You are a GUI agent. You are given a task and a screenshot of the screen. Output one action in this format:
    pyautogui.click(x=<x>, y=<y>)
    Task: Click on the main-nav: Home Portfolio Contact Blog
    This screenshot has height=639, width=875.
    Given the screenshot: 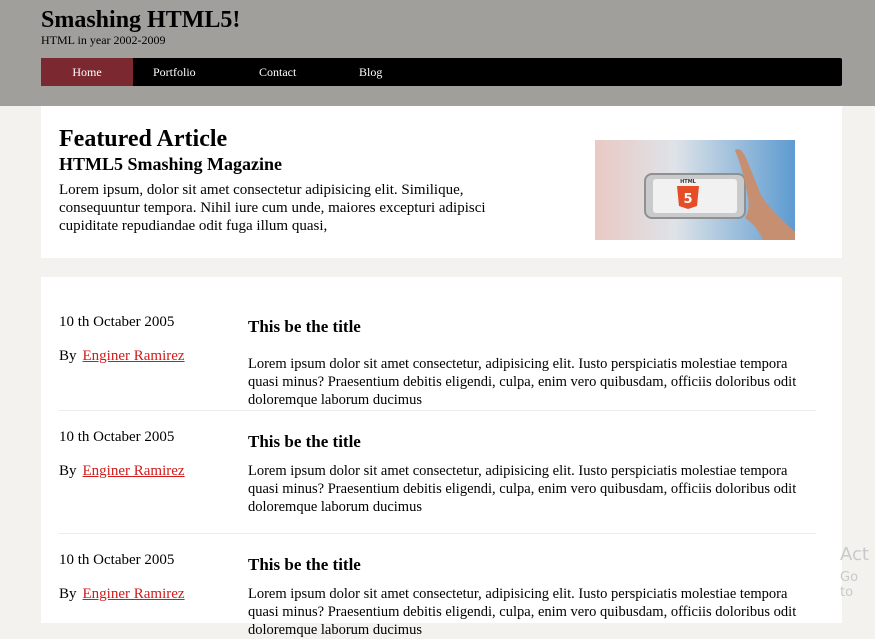 What is the action you would take?
    pyautogui.click(x=441, y=72)
    